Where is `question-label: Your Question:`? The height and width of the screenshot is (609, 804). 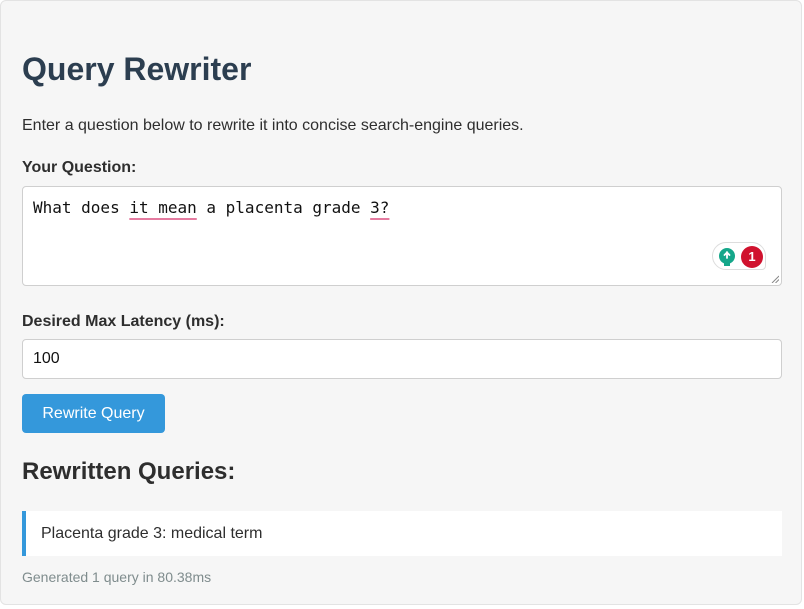 question-label: Your Question: is located at coordinates (79, 167).